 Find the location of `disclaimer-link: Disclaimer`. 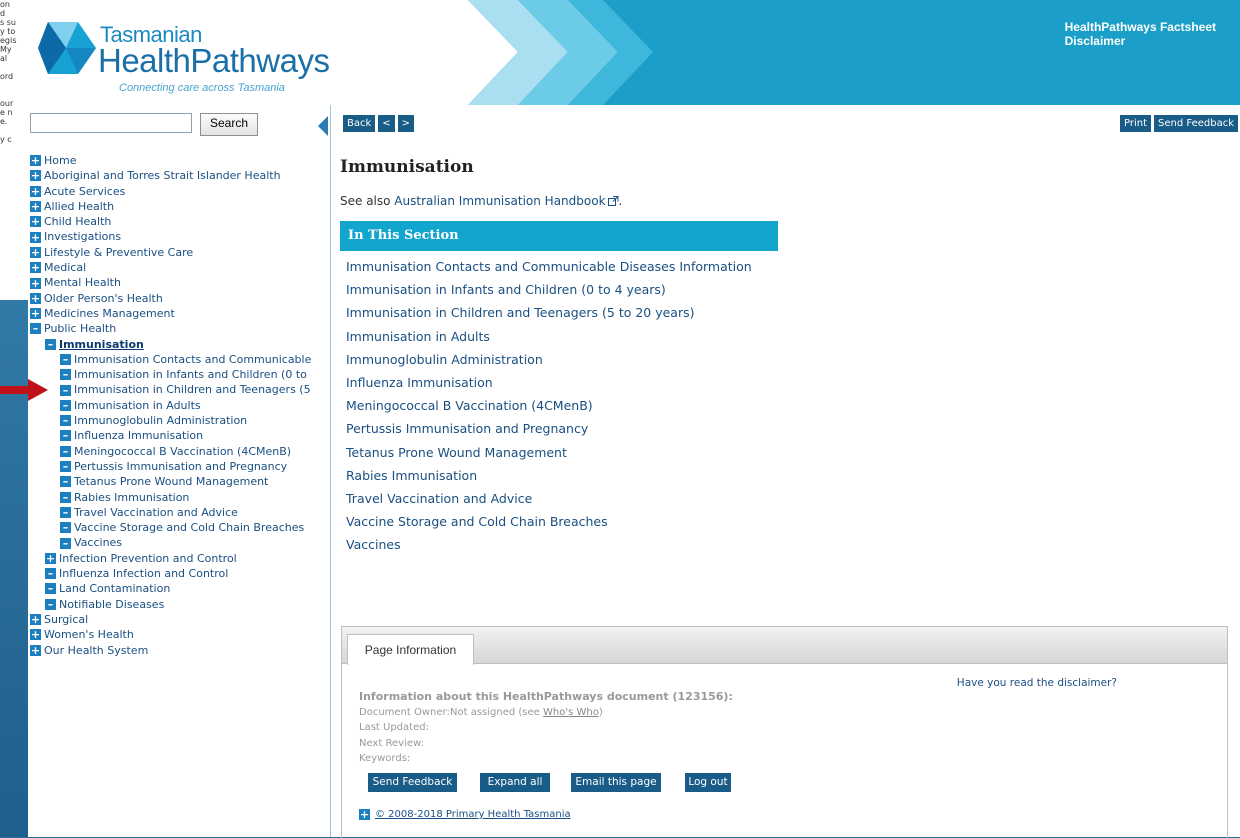

disclaimer-link: Disclaimer is located at coordinates (1140, 41).